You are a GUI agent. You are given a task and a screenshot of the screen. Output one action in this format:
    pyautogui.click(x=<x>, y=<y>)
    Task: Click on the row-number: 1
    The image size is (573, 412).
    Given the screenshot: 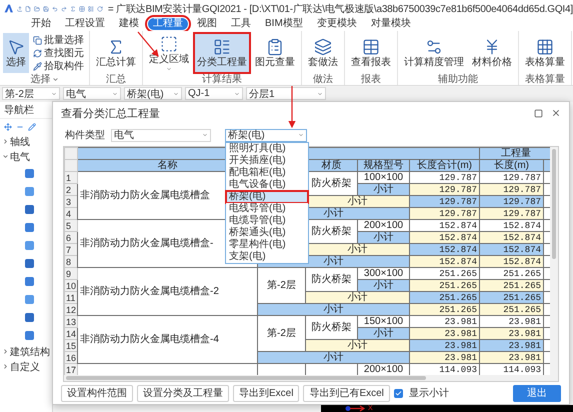 What is the action you would take?
    pyautogui.click(x=71, y=178)
    